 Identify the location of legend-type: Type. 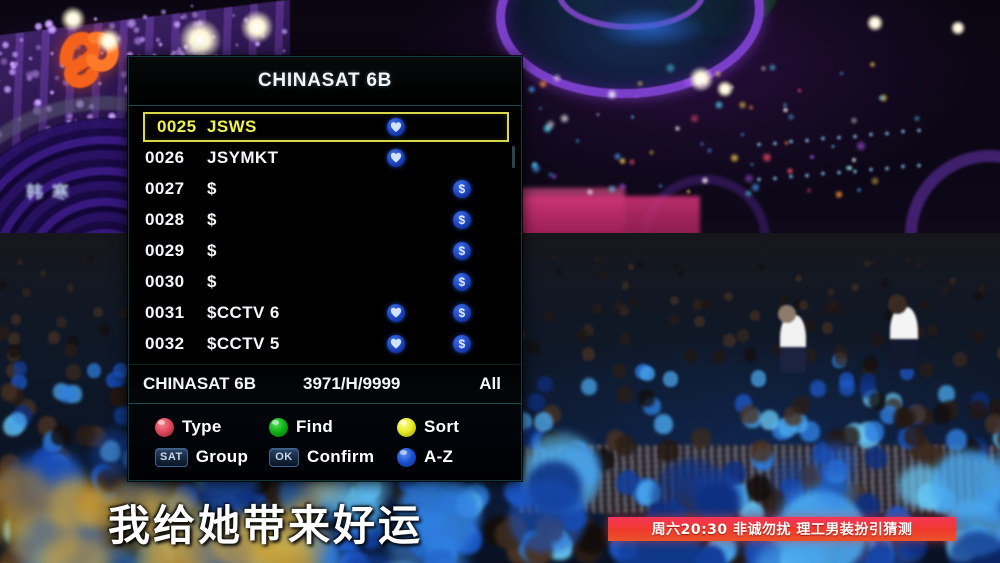
(212, 427).